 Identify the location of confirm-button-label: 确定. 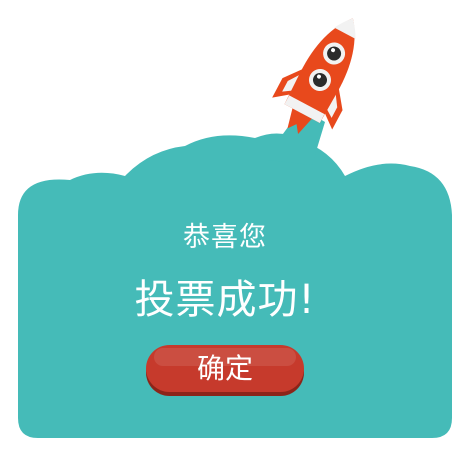
(224, 368).